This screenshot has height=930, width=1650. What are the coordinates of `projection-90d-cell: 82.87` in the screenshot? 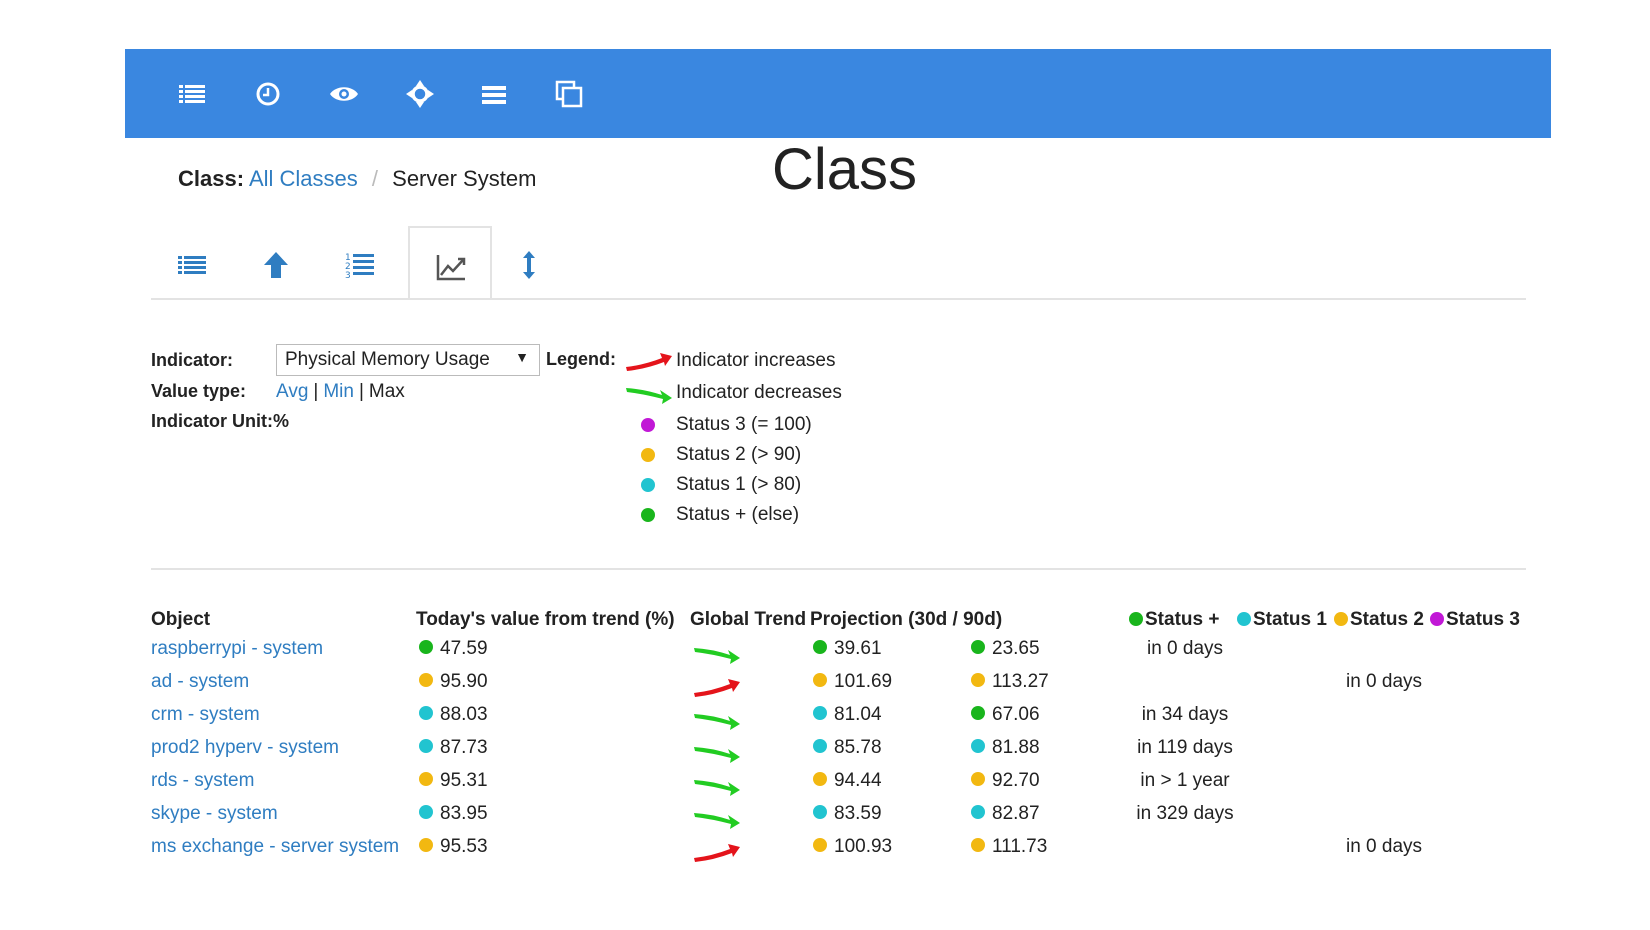 It's located at (1005, 814).